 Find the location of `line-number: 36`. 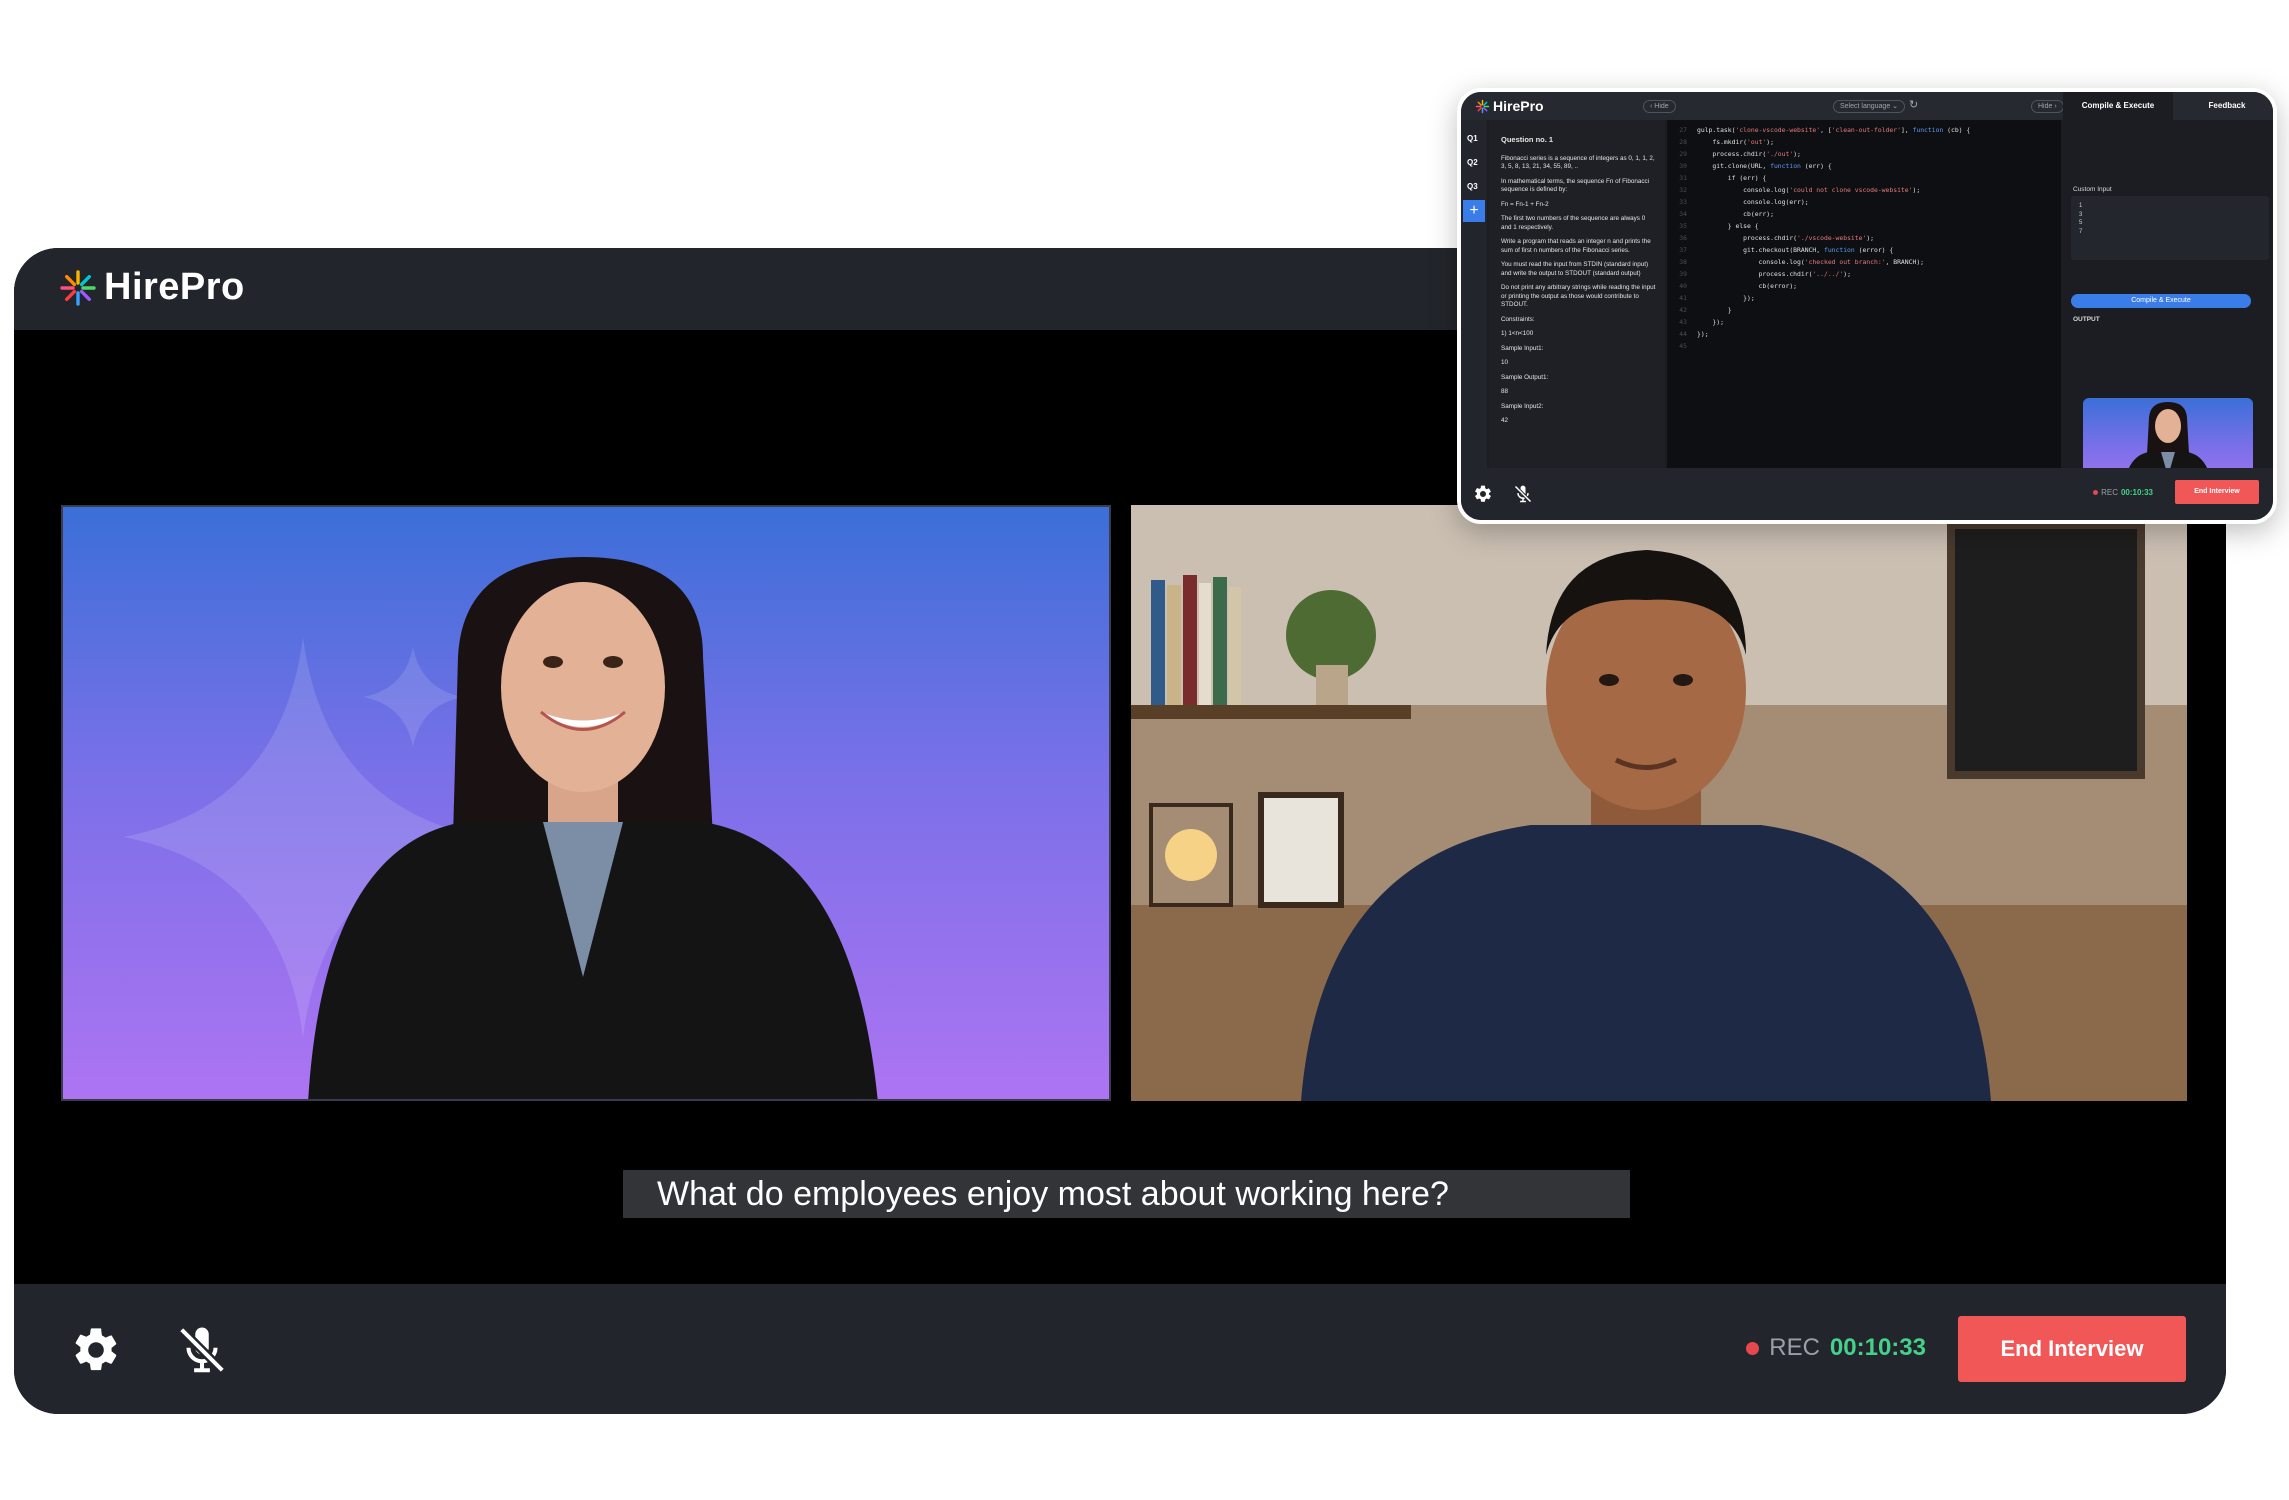

line-number: 36 is located at coordinates (1683, 238).